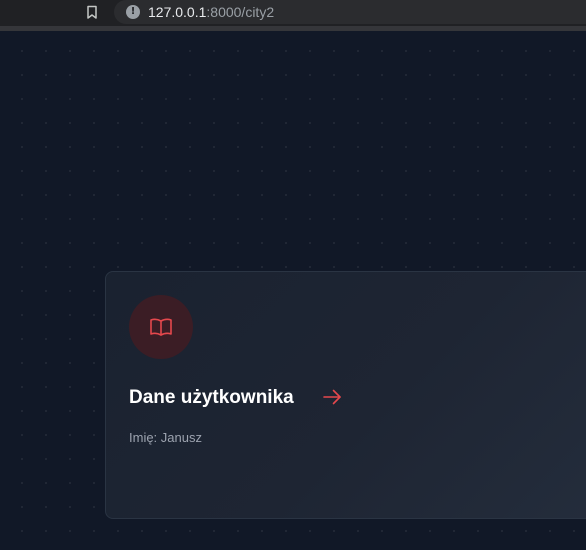 The image size is (586, 550). Describe the element at coordinates (133, 12) in the screenshot. I see `info-icon: !` at that location.